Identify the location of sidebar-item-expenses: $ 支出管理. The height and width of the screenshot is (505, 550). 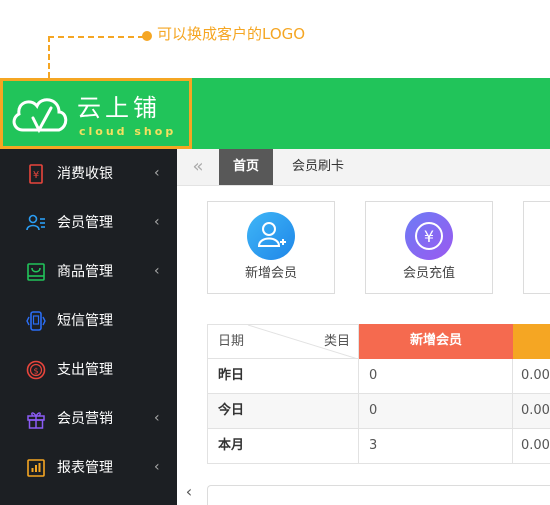
(88, 369).